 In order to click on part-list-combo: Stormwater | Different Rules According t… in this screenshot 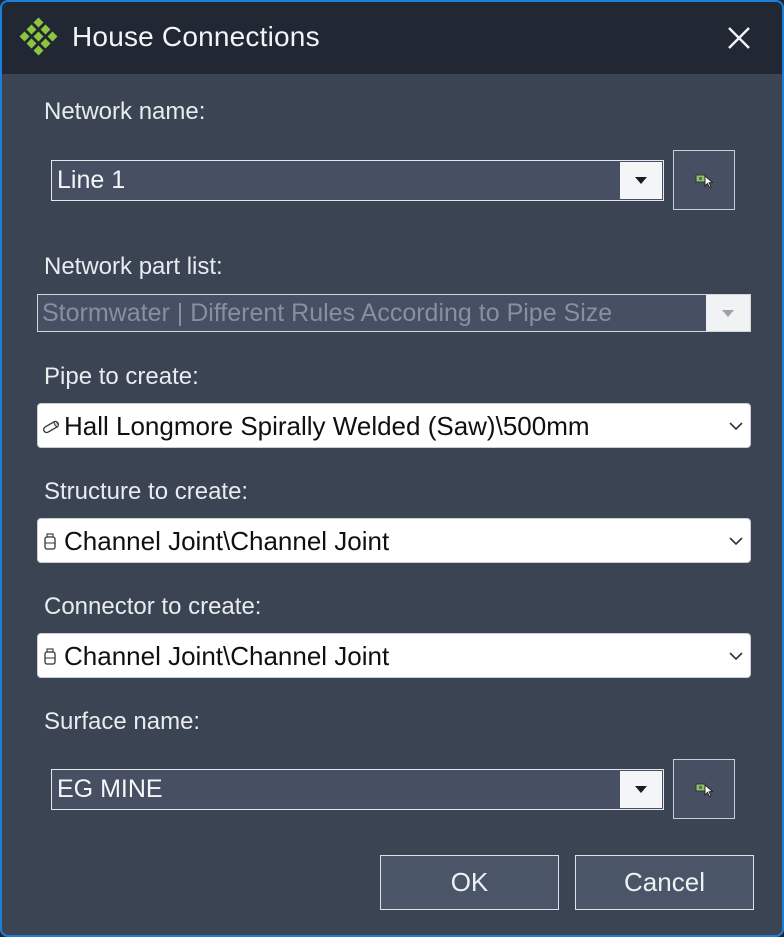, I will do `click(394, 313)`.